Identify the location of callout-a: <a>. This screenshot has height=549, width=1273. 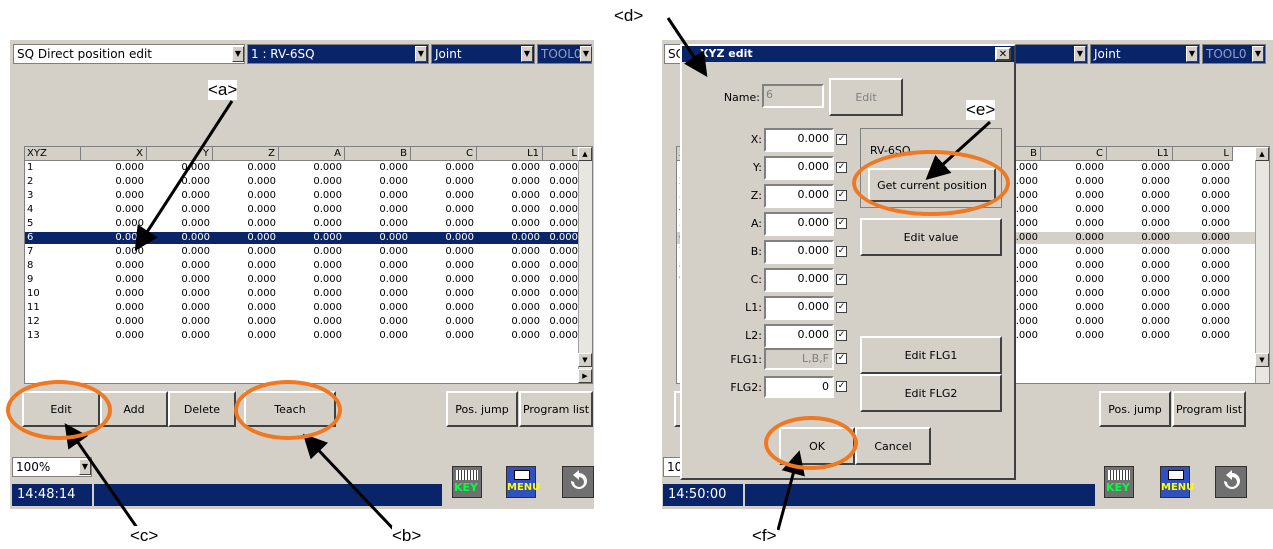
(223, 90).